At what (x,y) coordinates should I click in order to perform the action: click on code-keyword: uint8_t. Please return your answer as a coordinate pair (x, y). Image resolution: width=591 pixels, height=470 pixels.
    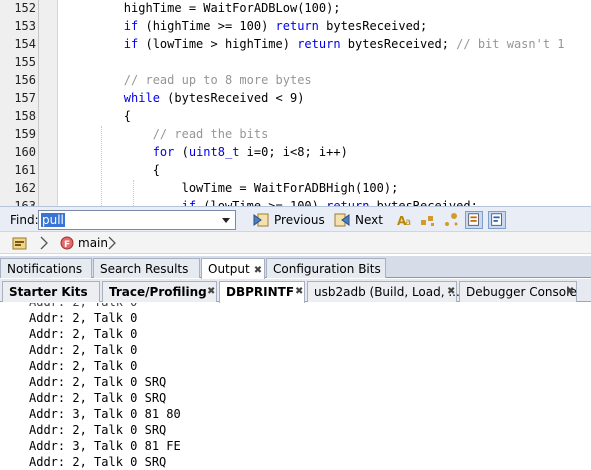
    Looking at the image, I should click on (214, 152).